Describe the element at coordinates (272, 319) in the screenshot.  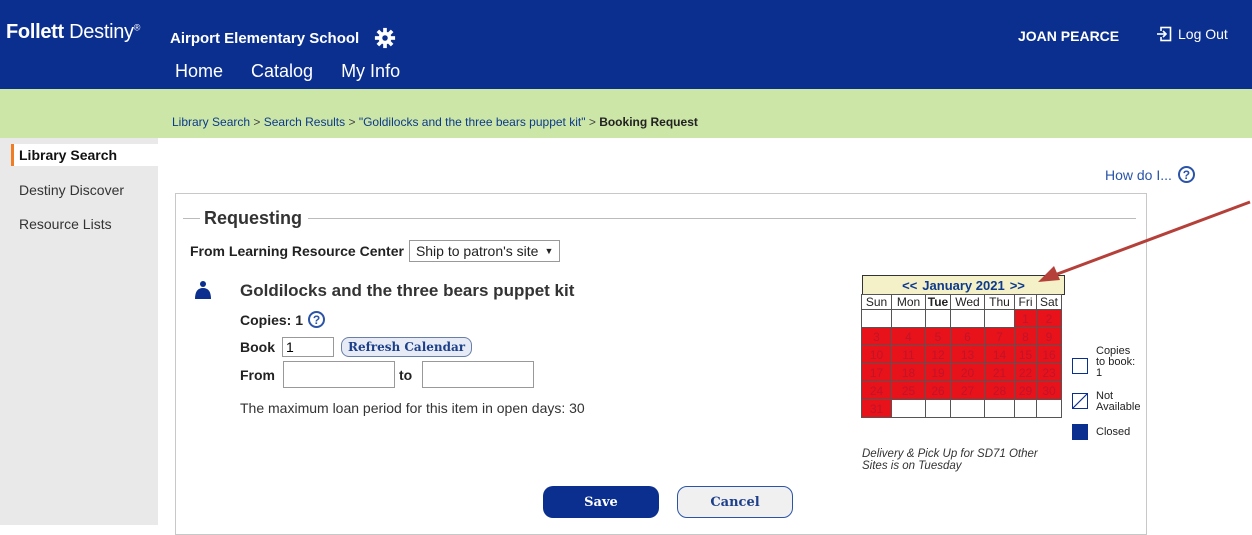
I see `copies-label: Copies: 1` at that location.